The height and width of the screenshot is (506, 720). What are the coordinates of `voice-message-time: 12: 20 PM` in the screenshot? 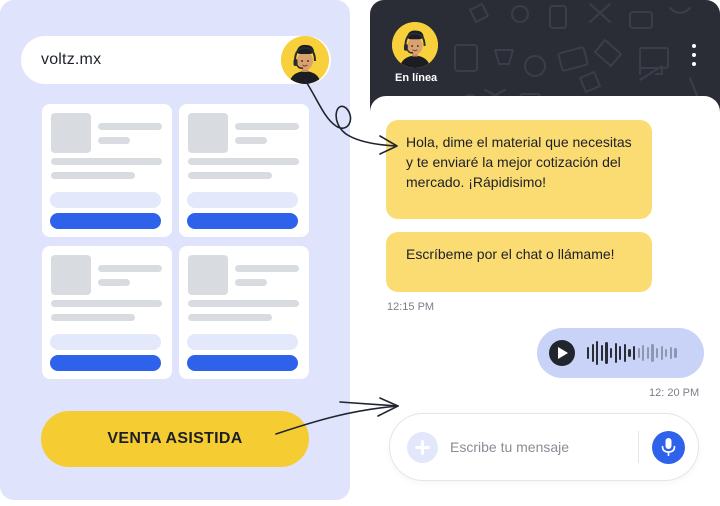 It's located at (674, 393).